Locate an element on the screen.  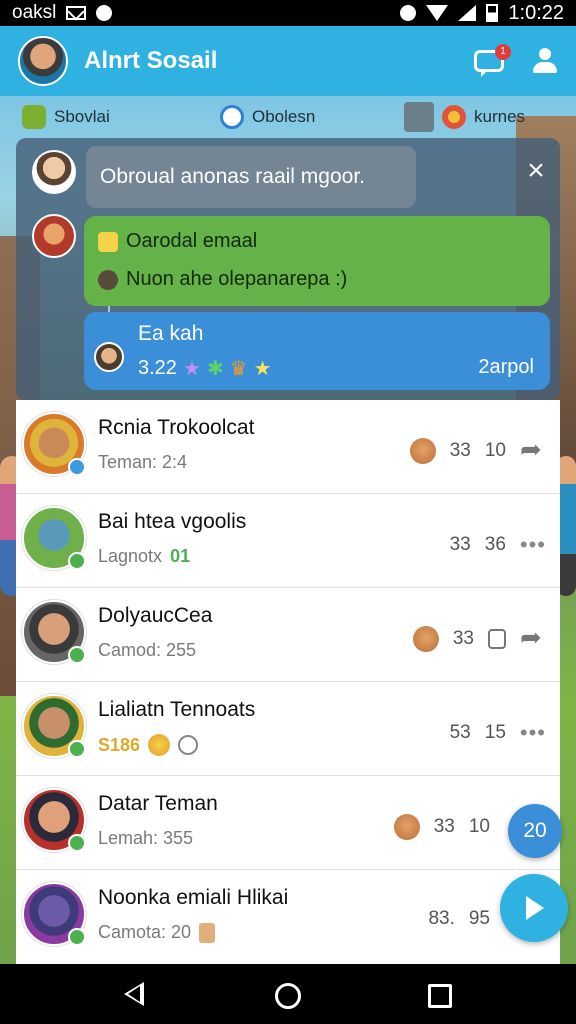
tab-label: Sbovlai is located at coordinates (82, 116).